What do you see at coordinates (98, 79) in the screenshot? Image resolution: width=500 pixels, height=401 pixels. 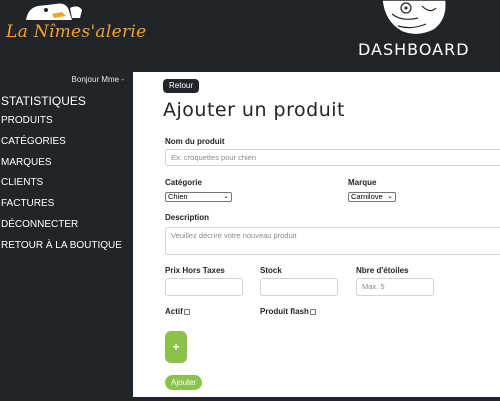 I see `user-greeting: Bonjour Mme -` at bounding box center [98, 79].